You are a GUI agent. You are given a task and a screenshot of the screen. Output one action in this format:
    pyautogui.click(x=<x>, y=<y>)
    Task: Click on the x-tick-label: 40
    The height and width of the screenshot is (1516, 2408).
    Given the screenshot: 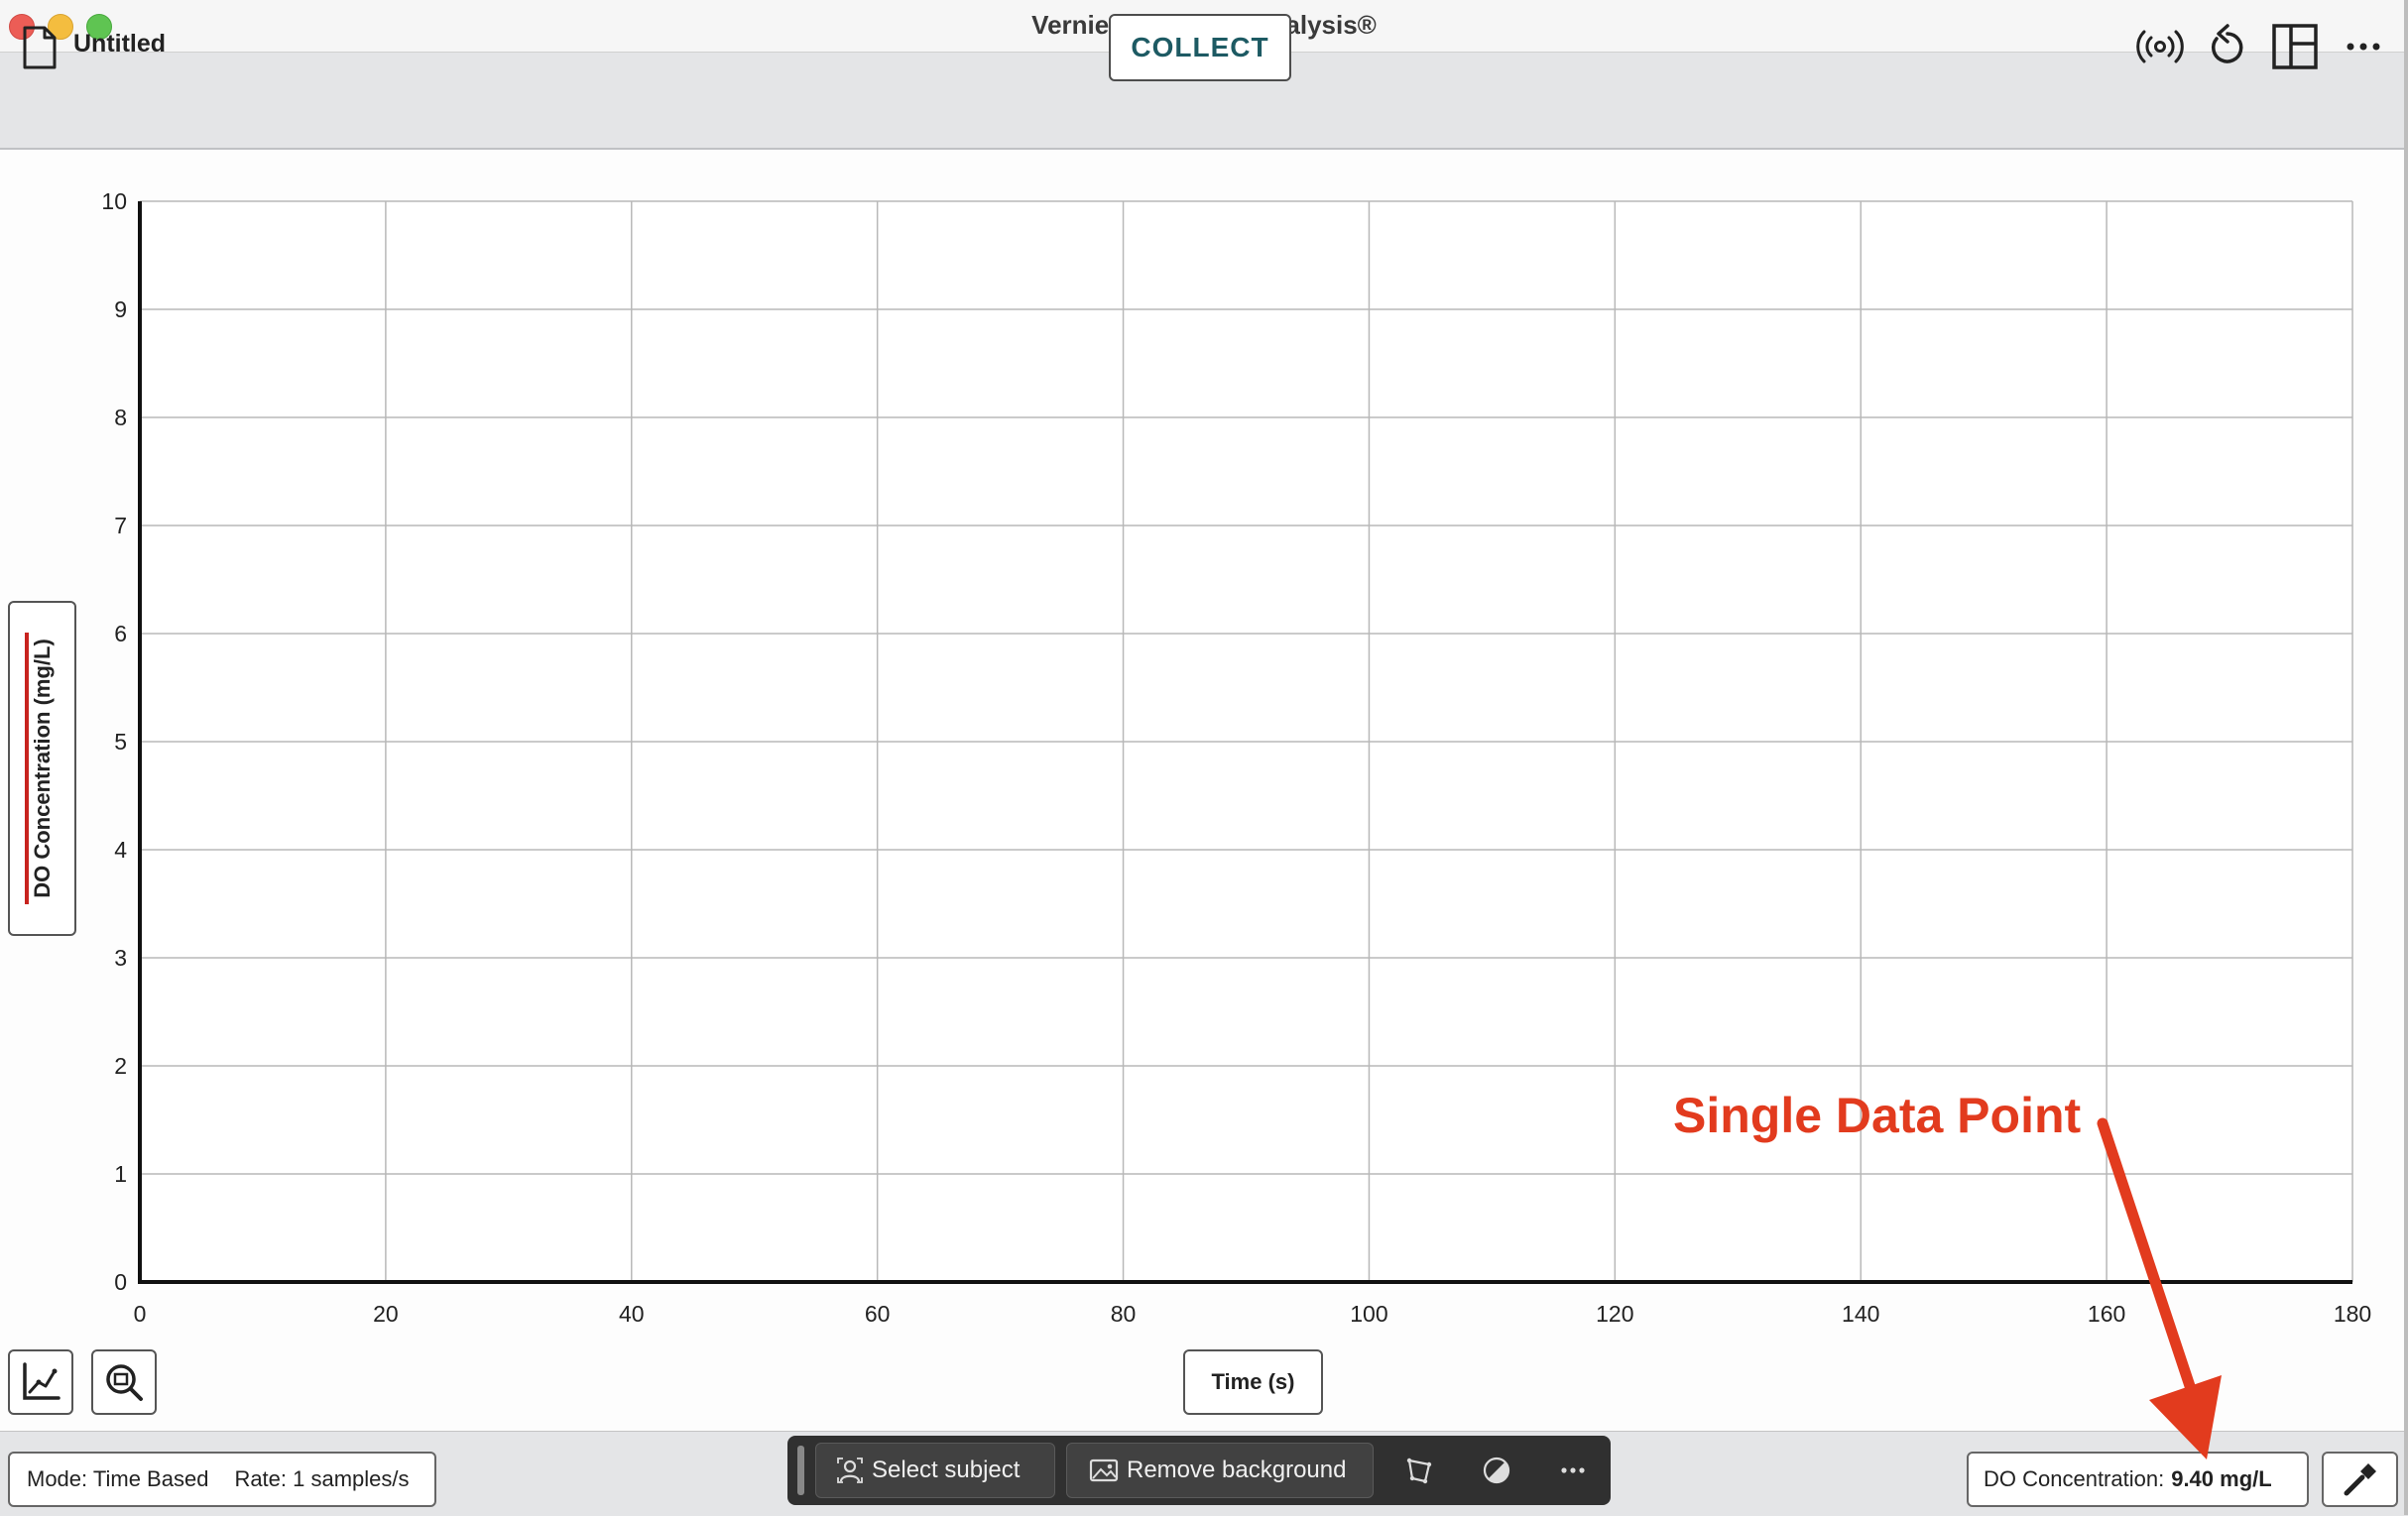 What is the action you would take?
    pyautogui.click(x=632, y=1314)
    